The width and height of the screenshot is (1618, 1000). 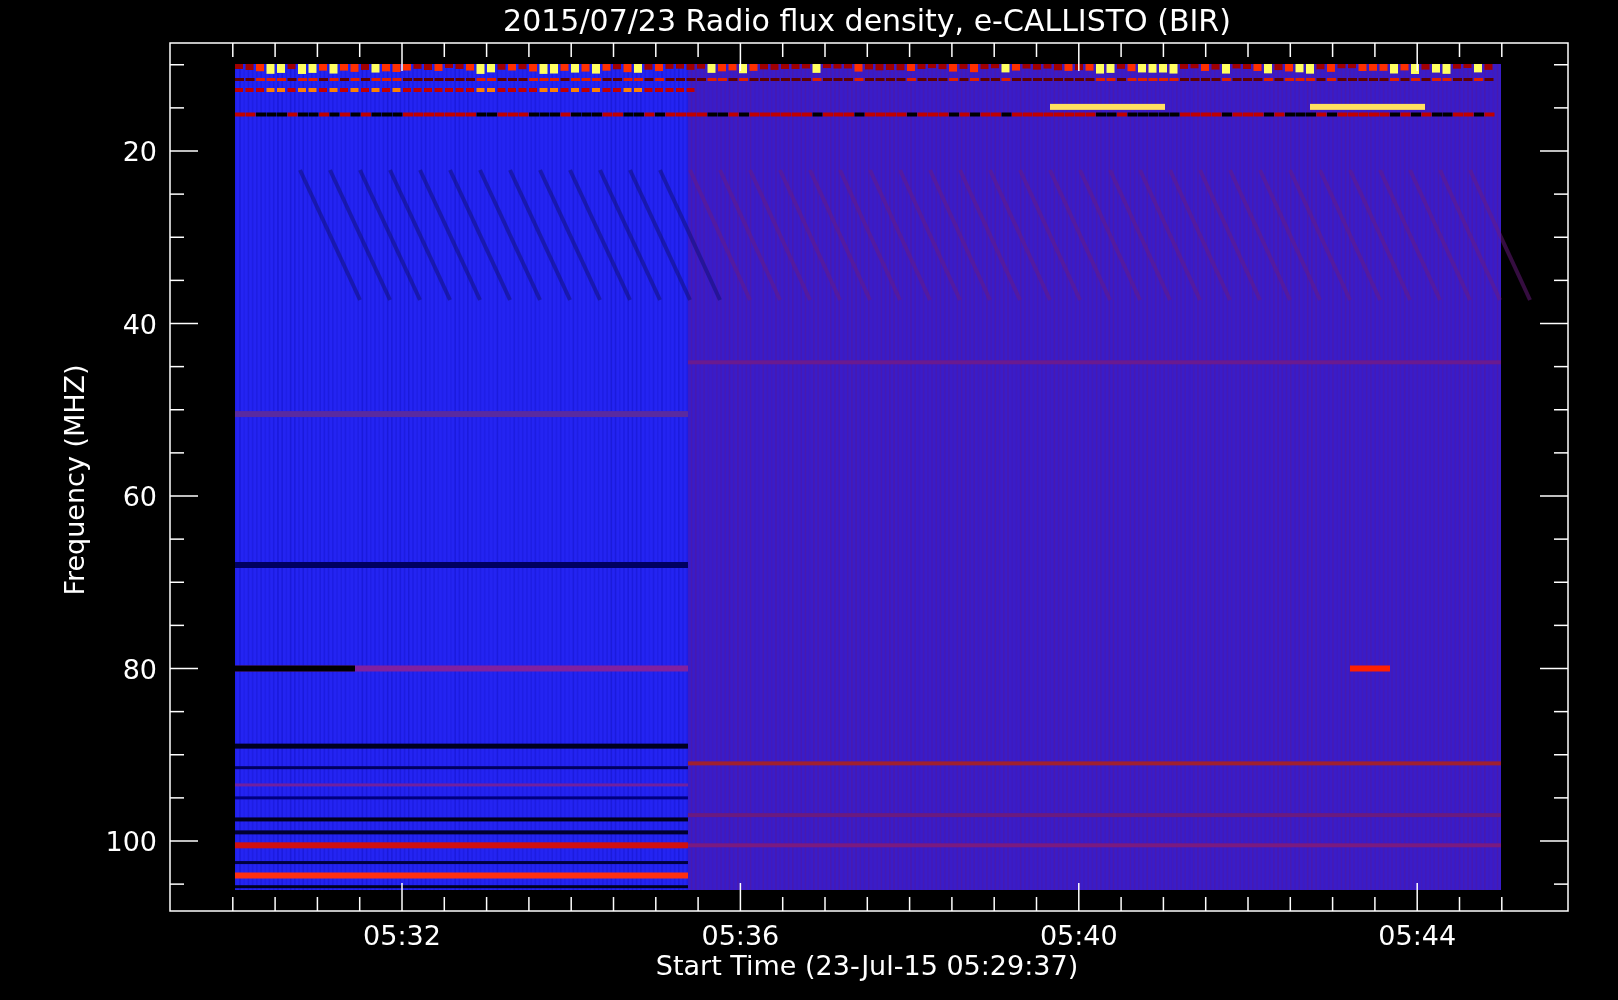 I want to click on axis-tick-label: 40, so click(x=139, y=324).